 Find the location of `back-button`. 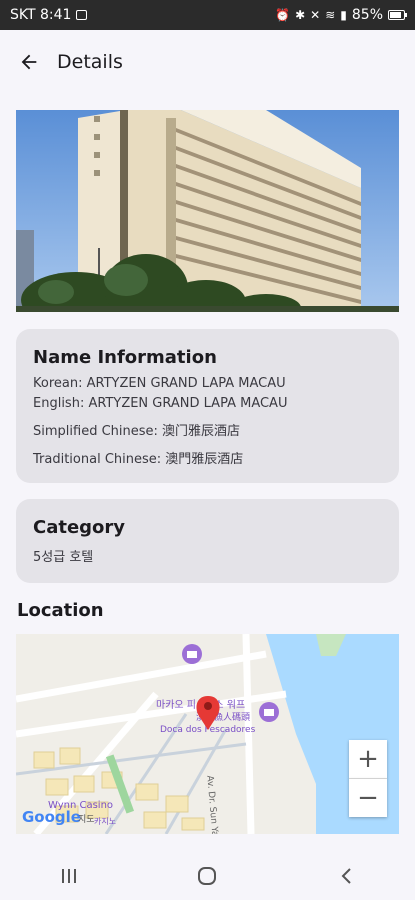

back-button is located at coordinates (29, 62).